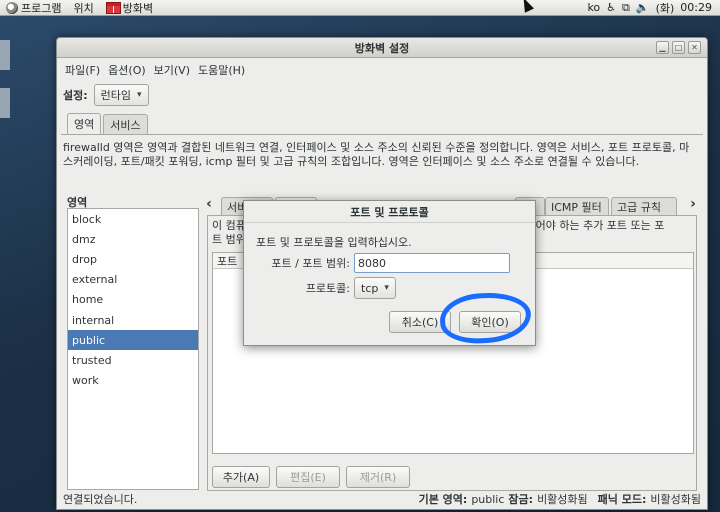  I want to click on close-button: ✕, so click(694, 47).